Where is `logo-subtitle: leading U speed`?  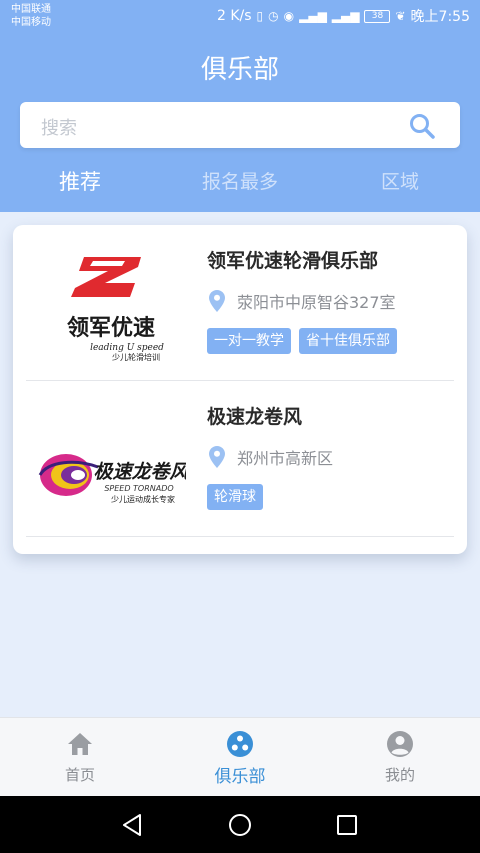
logo-subtitle: leading U speed is located at coordinates (127, 348).